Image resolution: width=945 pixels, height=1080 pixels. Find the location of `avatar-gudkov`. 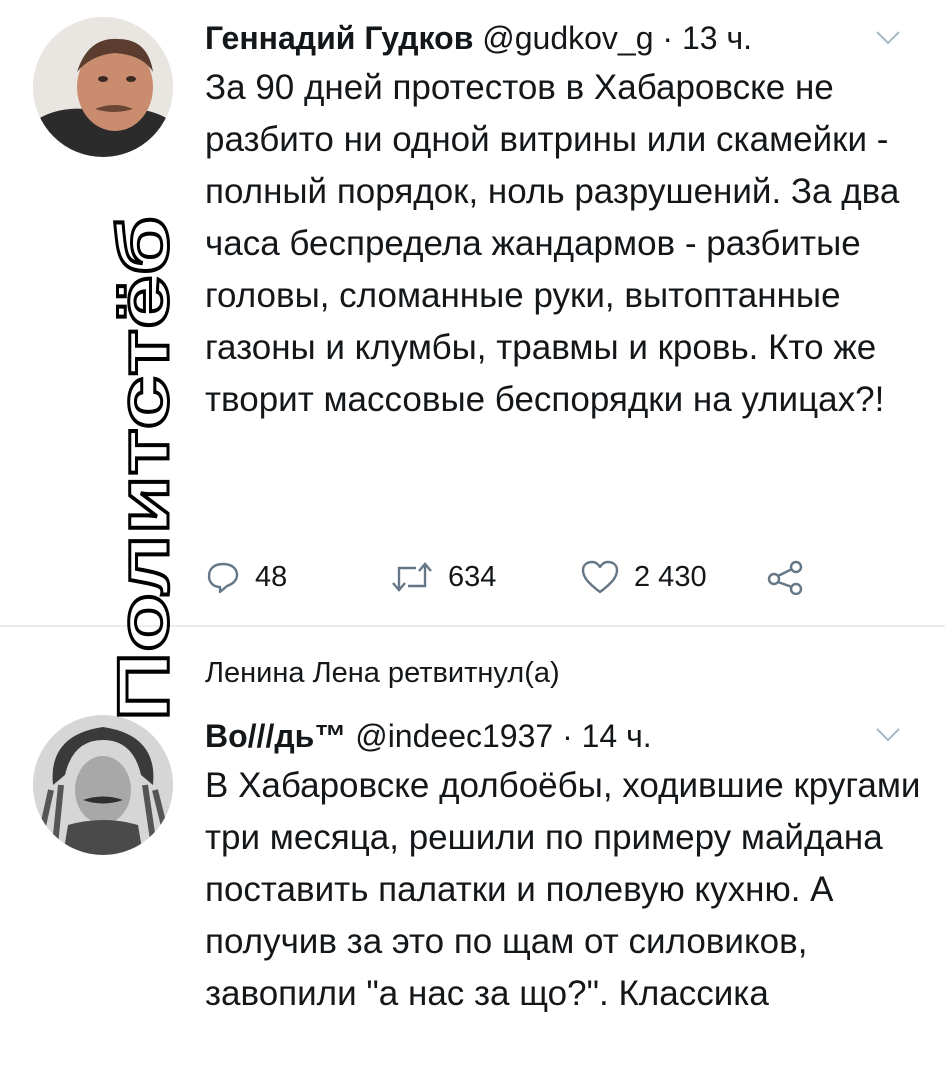

avatar-gudkov is located at coordinates (103, 87).